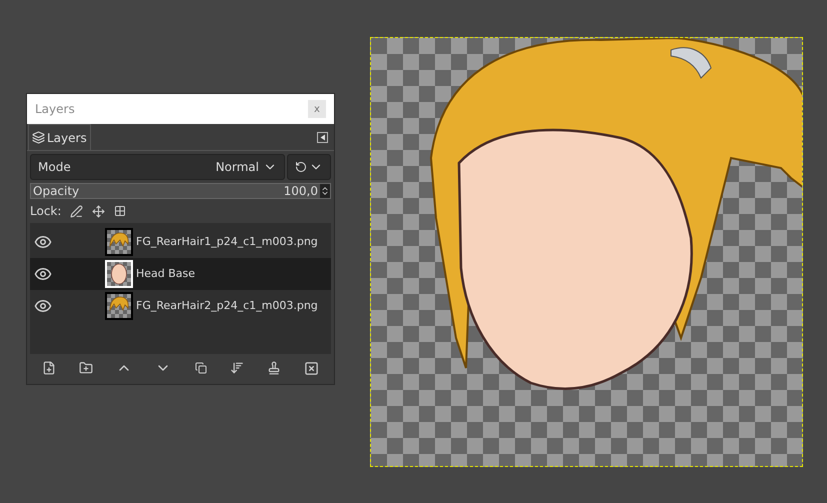 The image size is (827, 503). I want to click on opacity-slider: Opacity 100,0, so click(180, 191).